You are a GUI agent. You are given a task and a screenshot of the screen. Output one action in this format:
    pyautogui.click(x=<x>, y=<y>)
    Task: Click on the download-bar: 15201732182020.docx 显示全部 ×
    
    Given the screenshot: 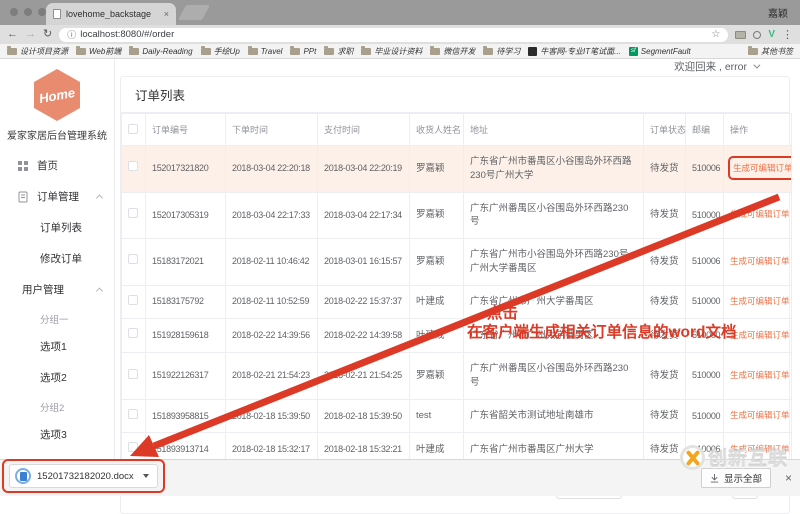 What is the action you would take?
    pyautogui.click(x=400, y=477)
    